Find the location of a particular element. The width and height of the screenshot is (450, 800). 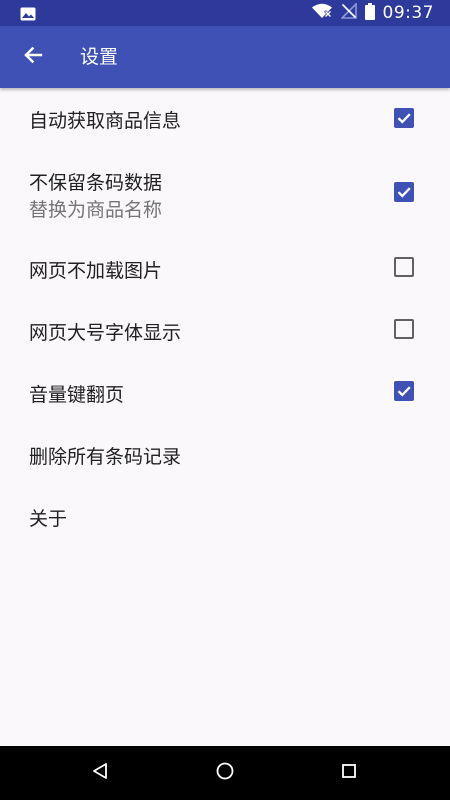

setting-title: 不保留条码数据 is located at coordinates (96, 183).